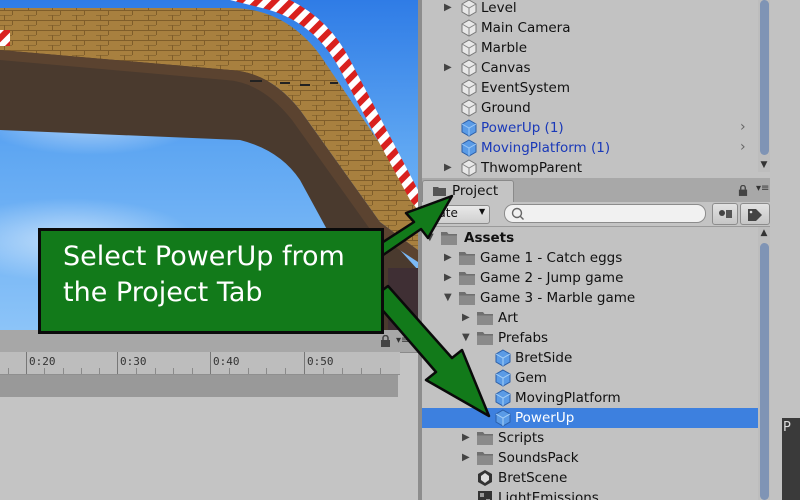 The image size is (800, 500). I want to click on texture-icon, so click(485, 495).